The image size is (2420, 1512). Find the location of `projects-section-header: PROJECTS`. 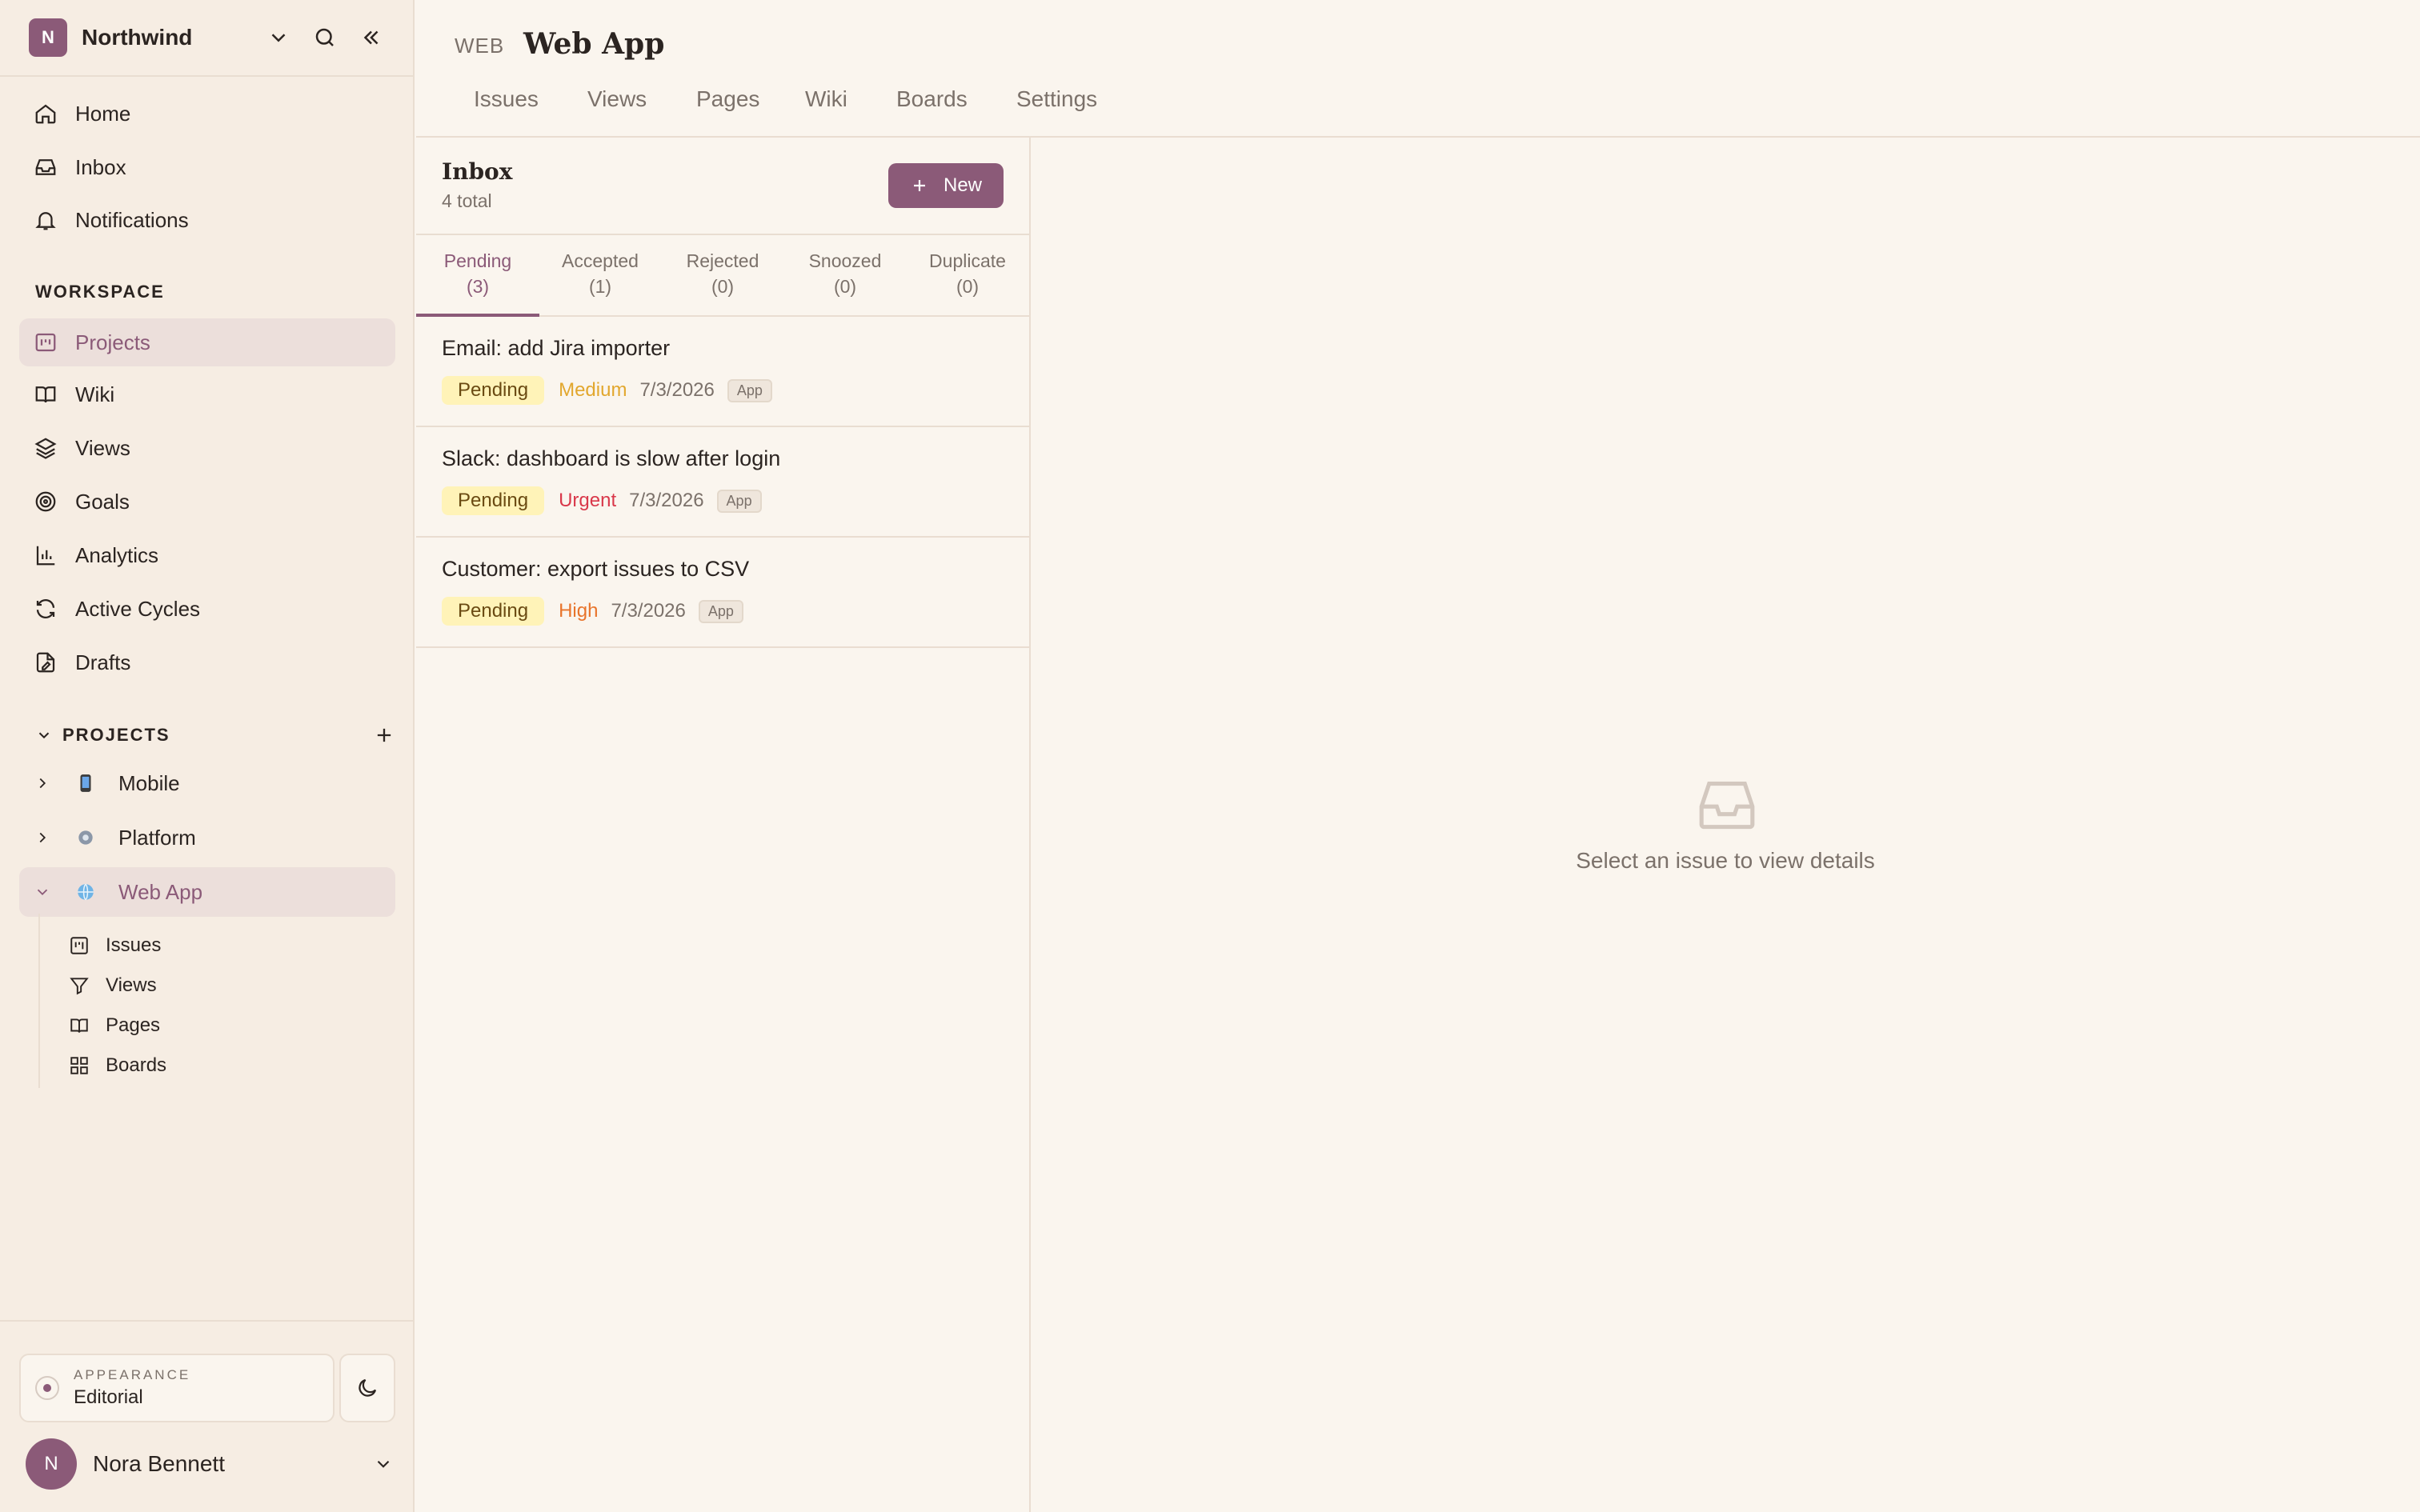

projects-section-header: PROJECTS is located at coordinates (215, 735).